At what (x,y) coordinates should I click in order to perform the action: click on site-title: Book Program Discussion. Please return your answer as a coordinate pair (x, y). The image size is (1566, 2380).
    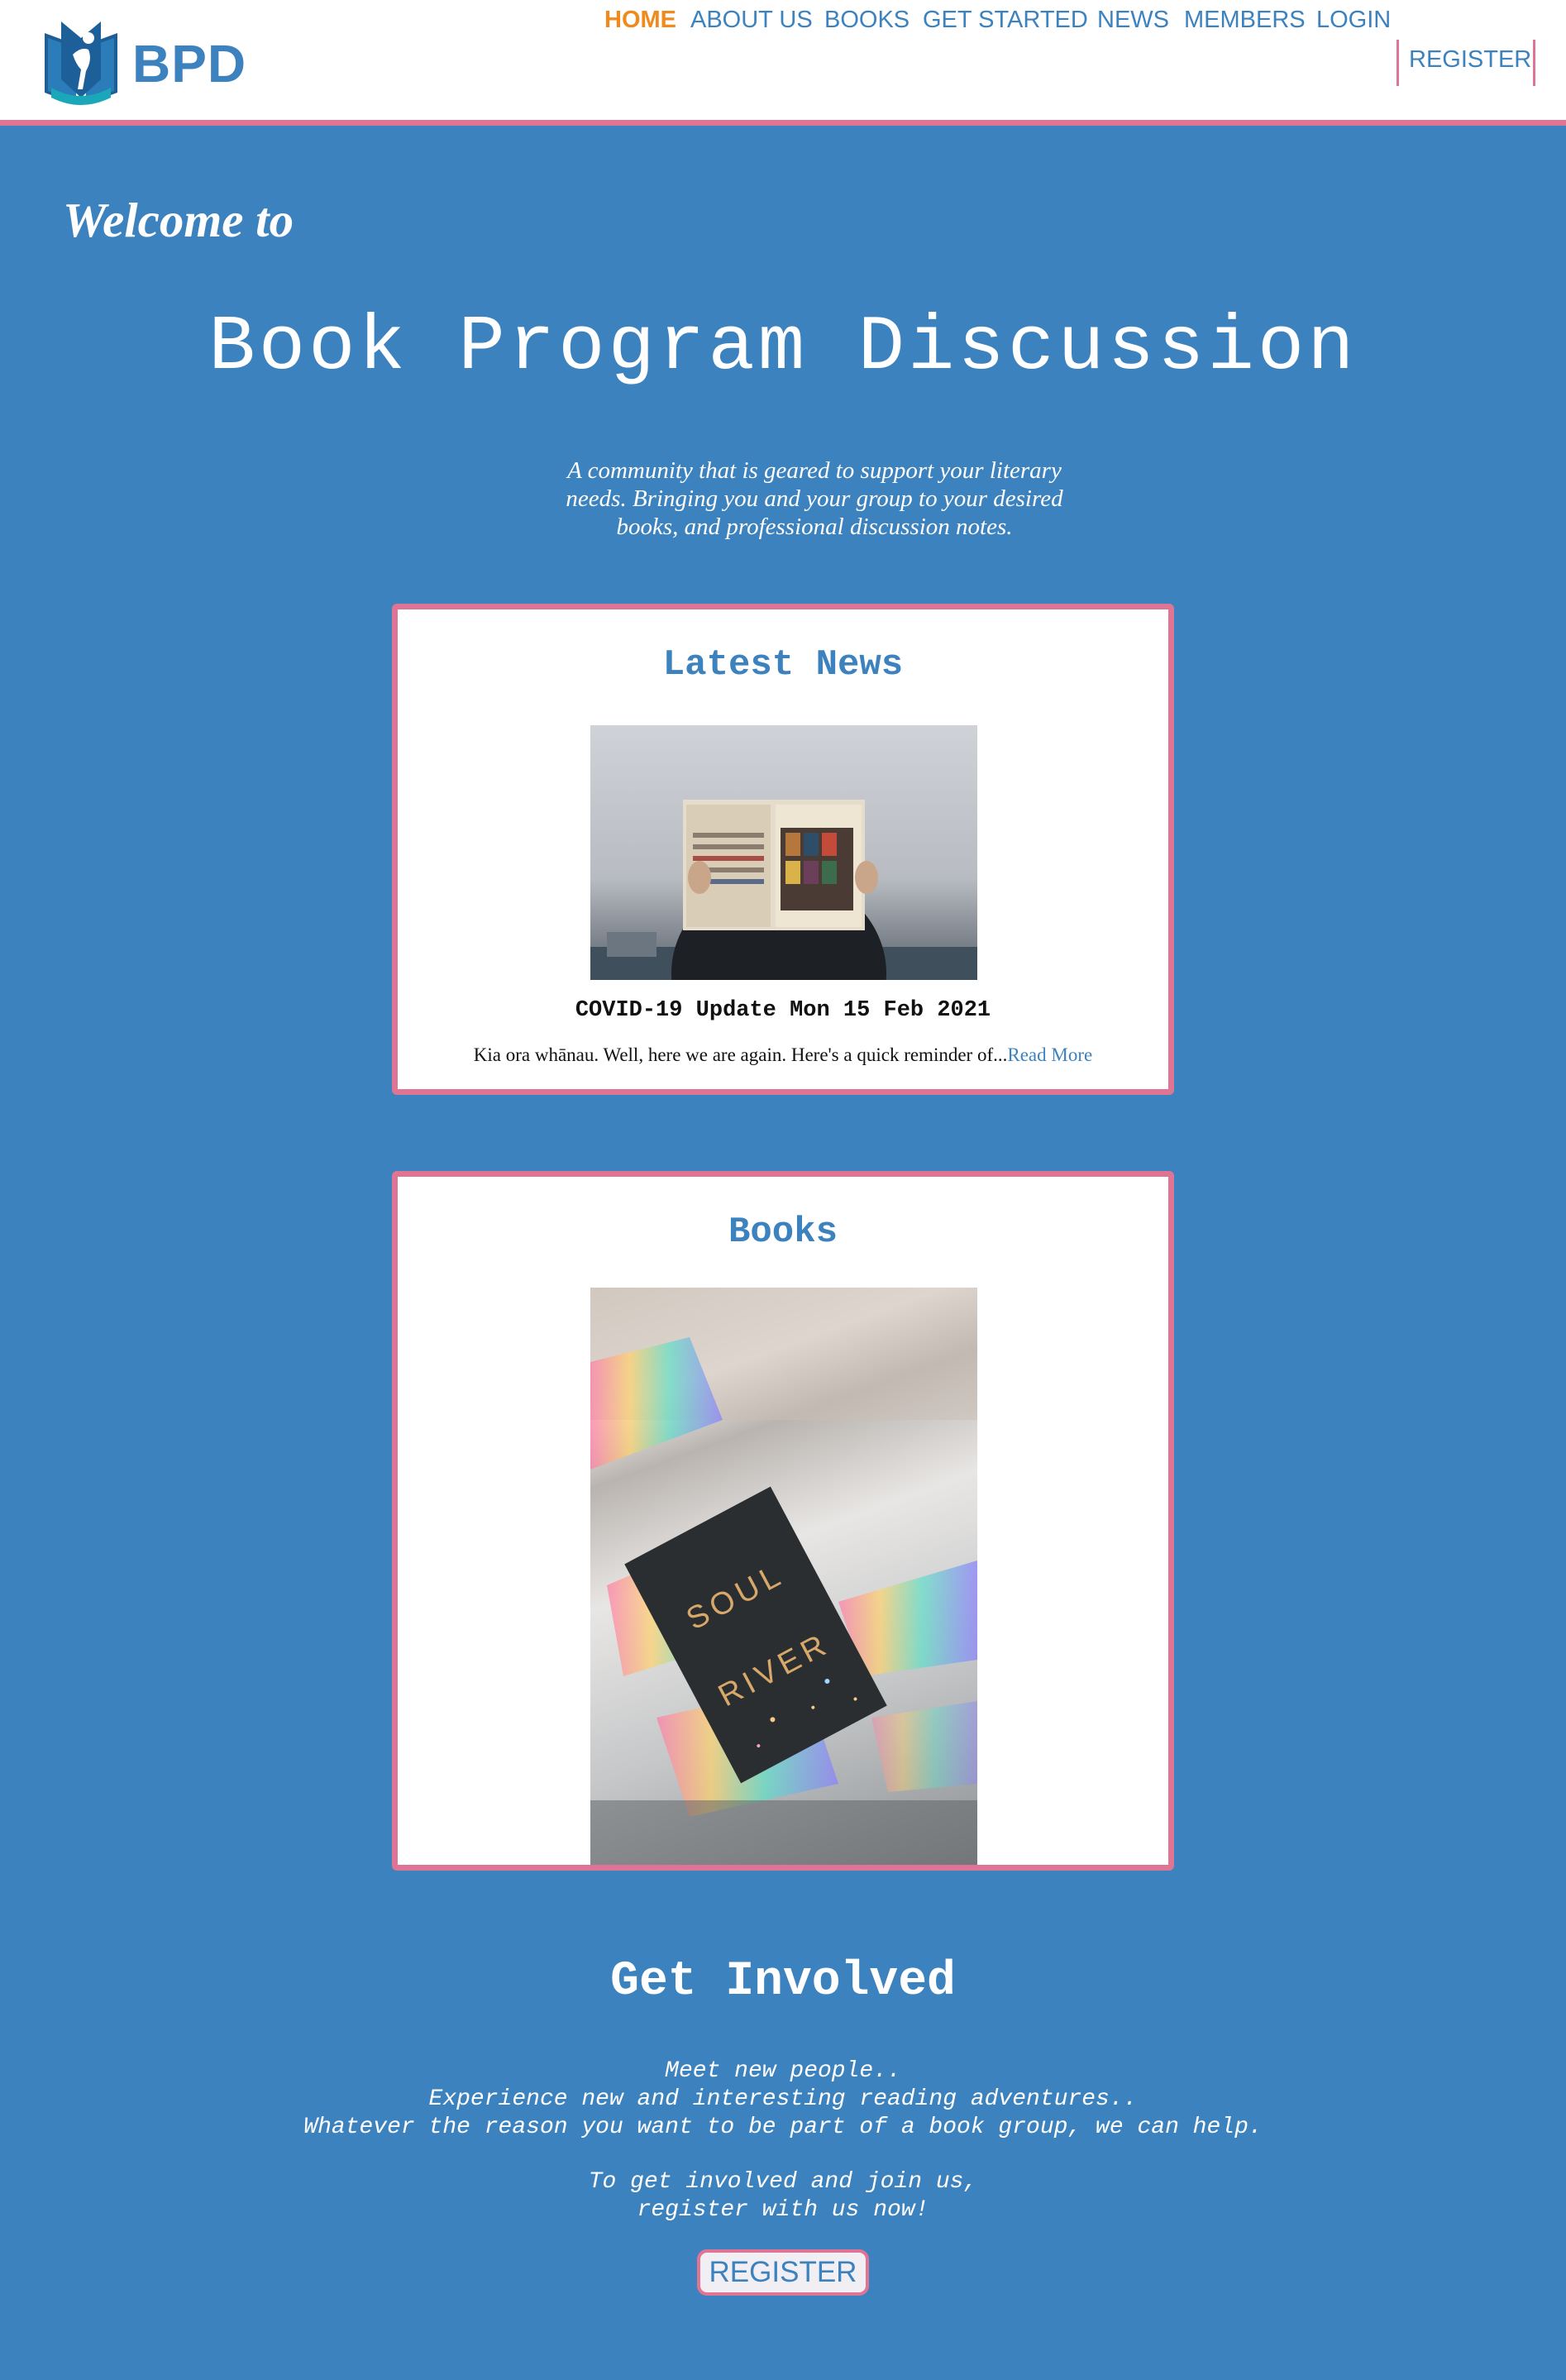
    Looking at the image, I should click on (783, 348).